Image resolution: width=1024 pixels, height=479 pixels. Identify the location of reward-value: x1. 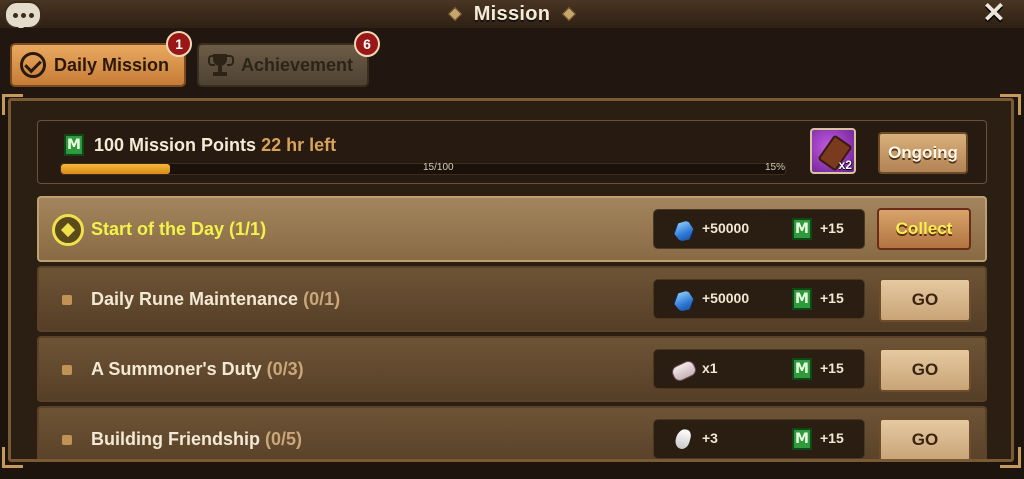
(710, 368).